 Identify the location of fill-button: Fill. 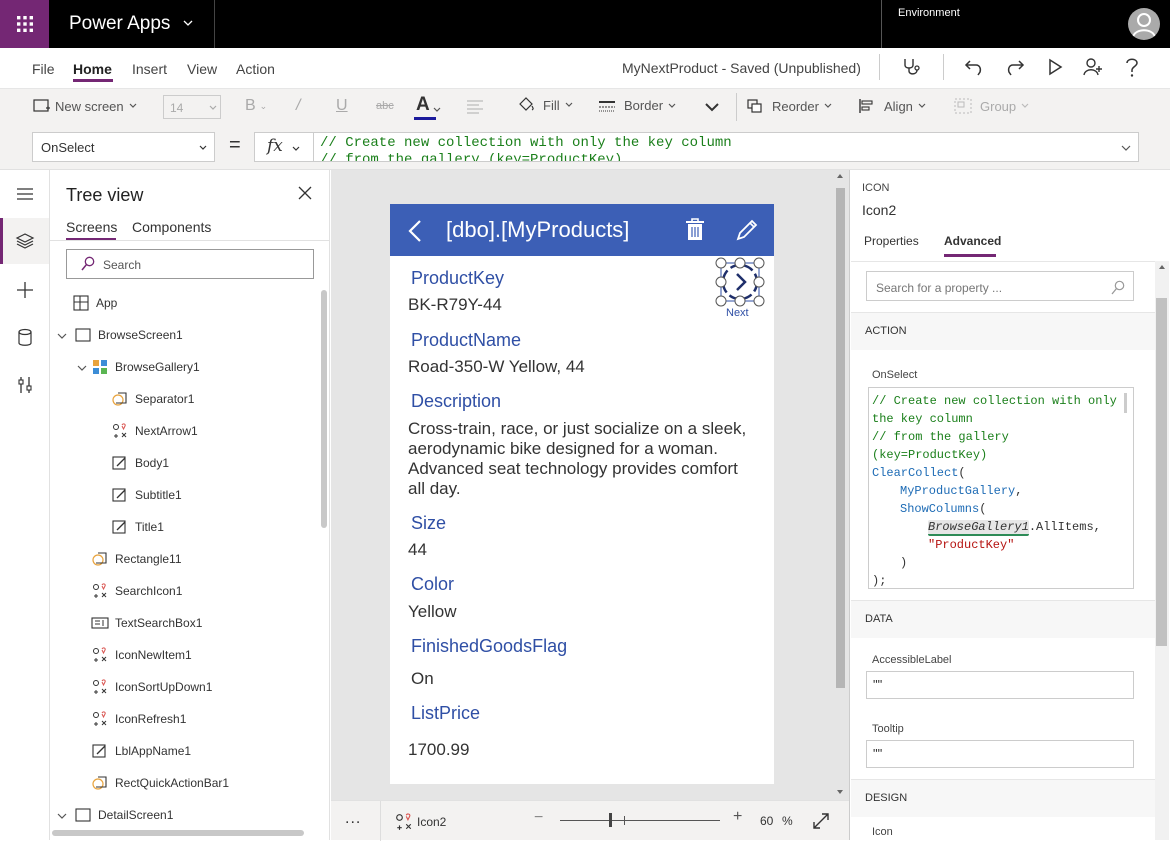
(545, 105).